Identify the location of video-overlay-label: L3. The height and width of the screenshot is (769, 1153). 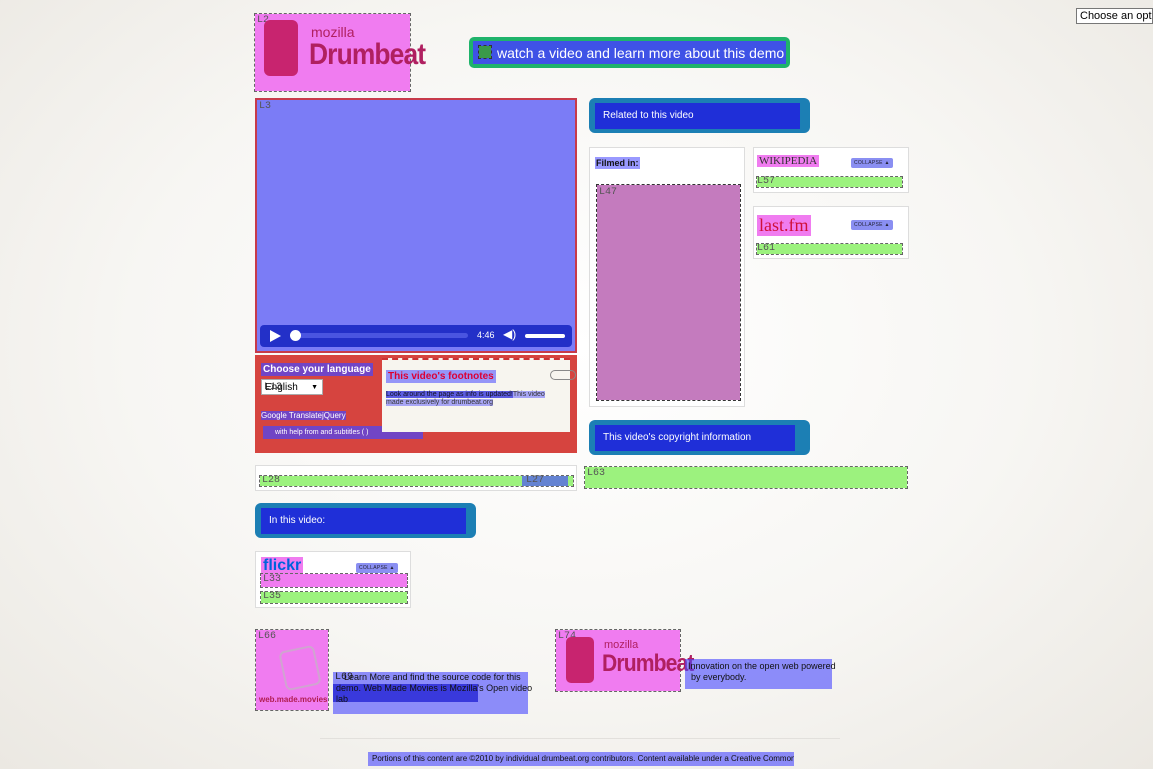
(265, 106).